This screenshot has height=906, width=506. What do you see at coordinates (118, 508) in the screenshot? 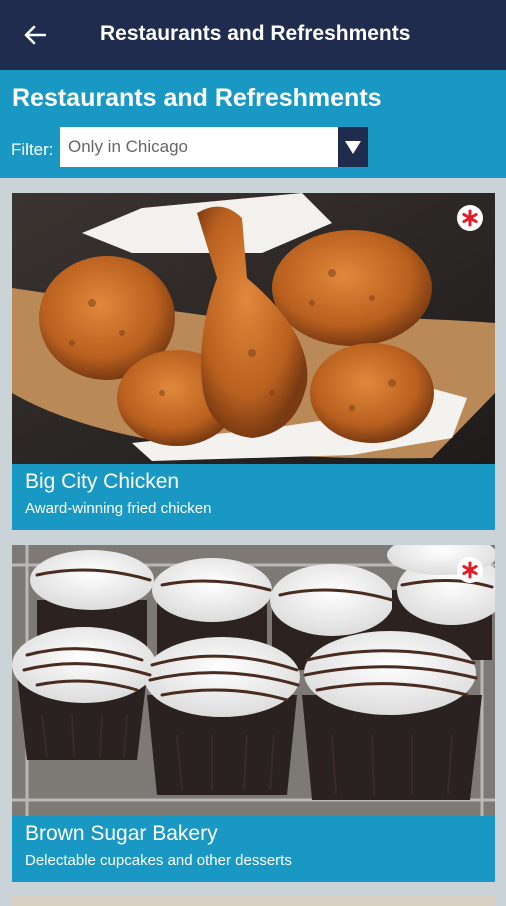
I see `restaurant-description: Award-winning fried chicken` at bounding box center [118, 508].